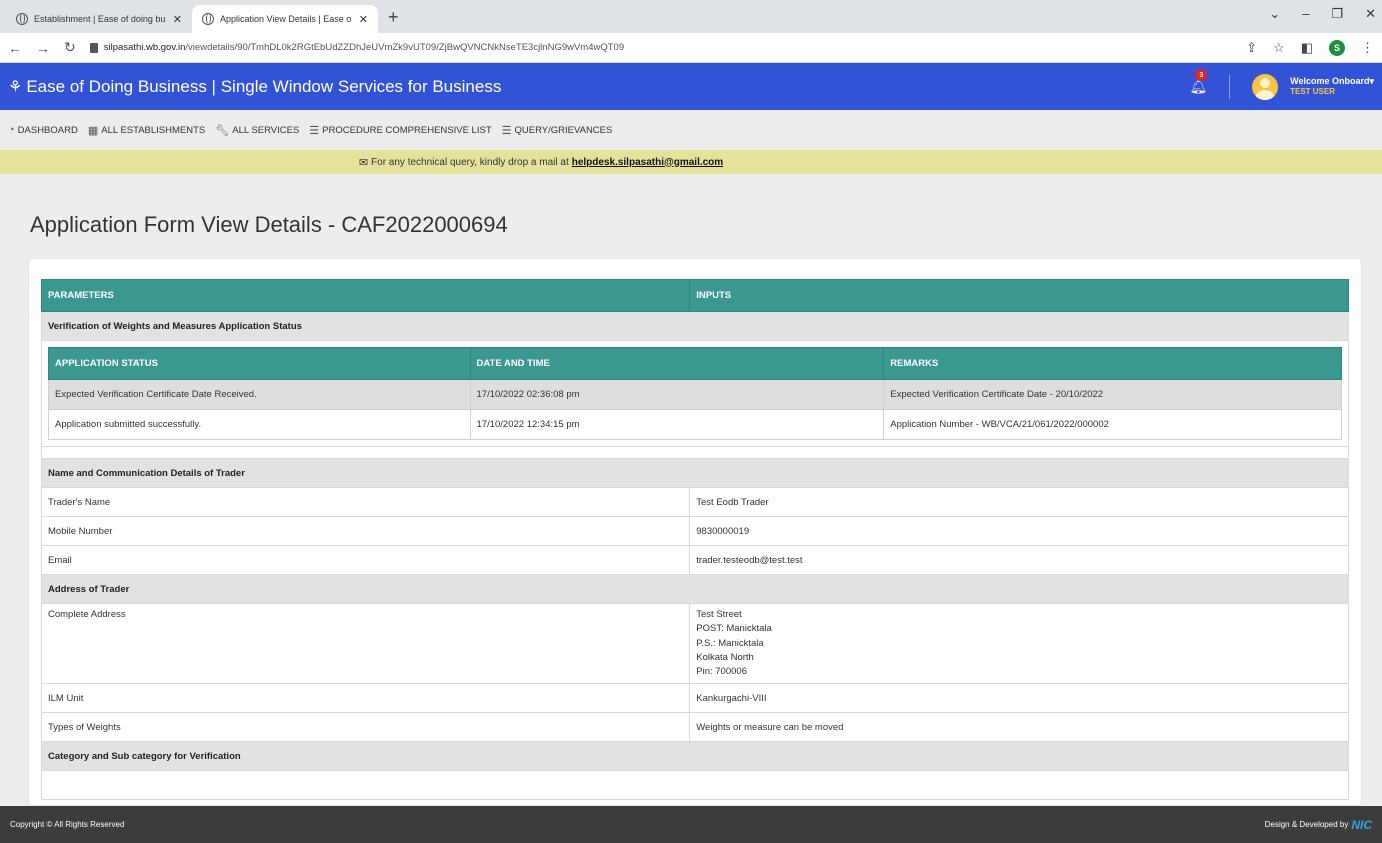 The height and width of the screenshot is (843, 1382). Describe the element at coordinates (93, 47) in the screenshot. I see `lock-icon` at that location.